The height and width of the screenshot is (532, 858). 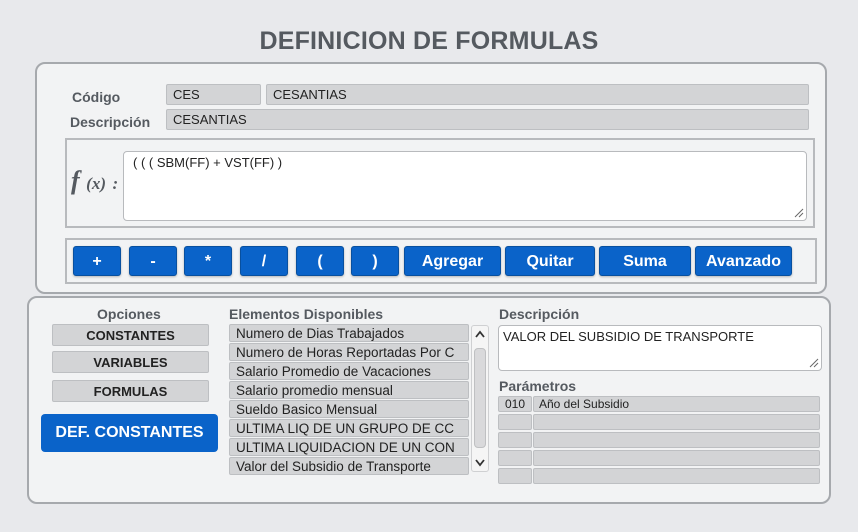 I want to click on param-code: 010, so click(x=515, y=404).